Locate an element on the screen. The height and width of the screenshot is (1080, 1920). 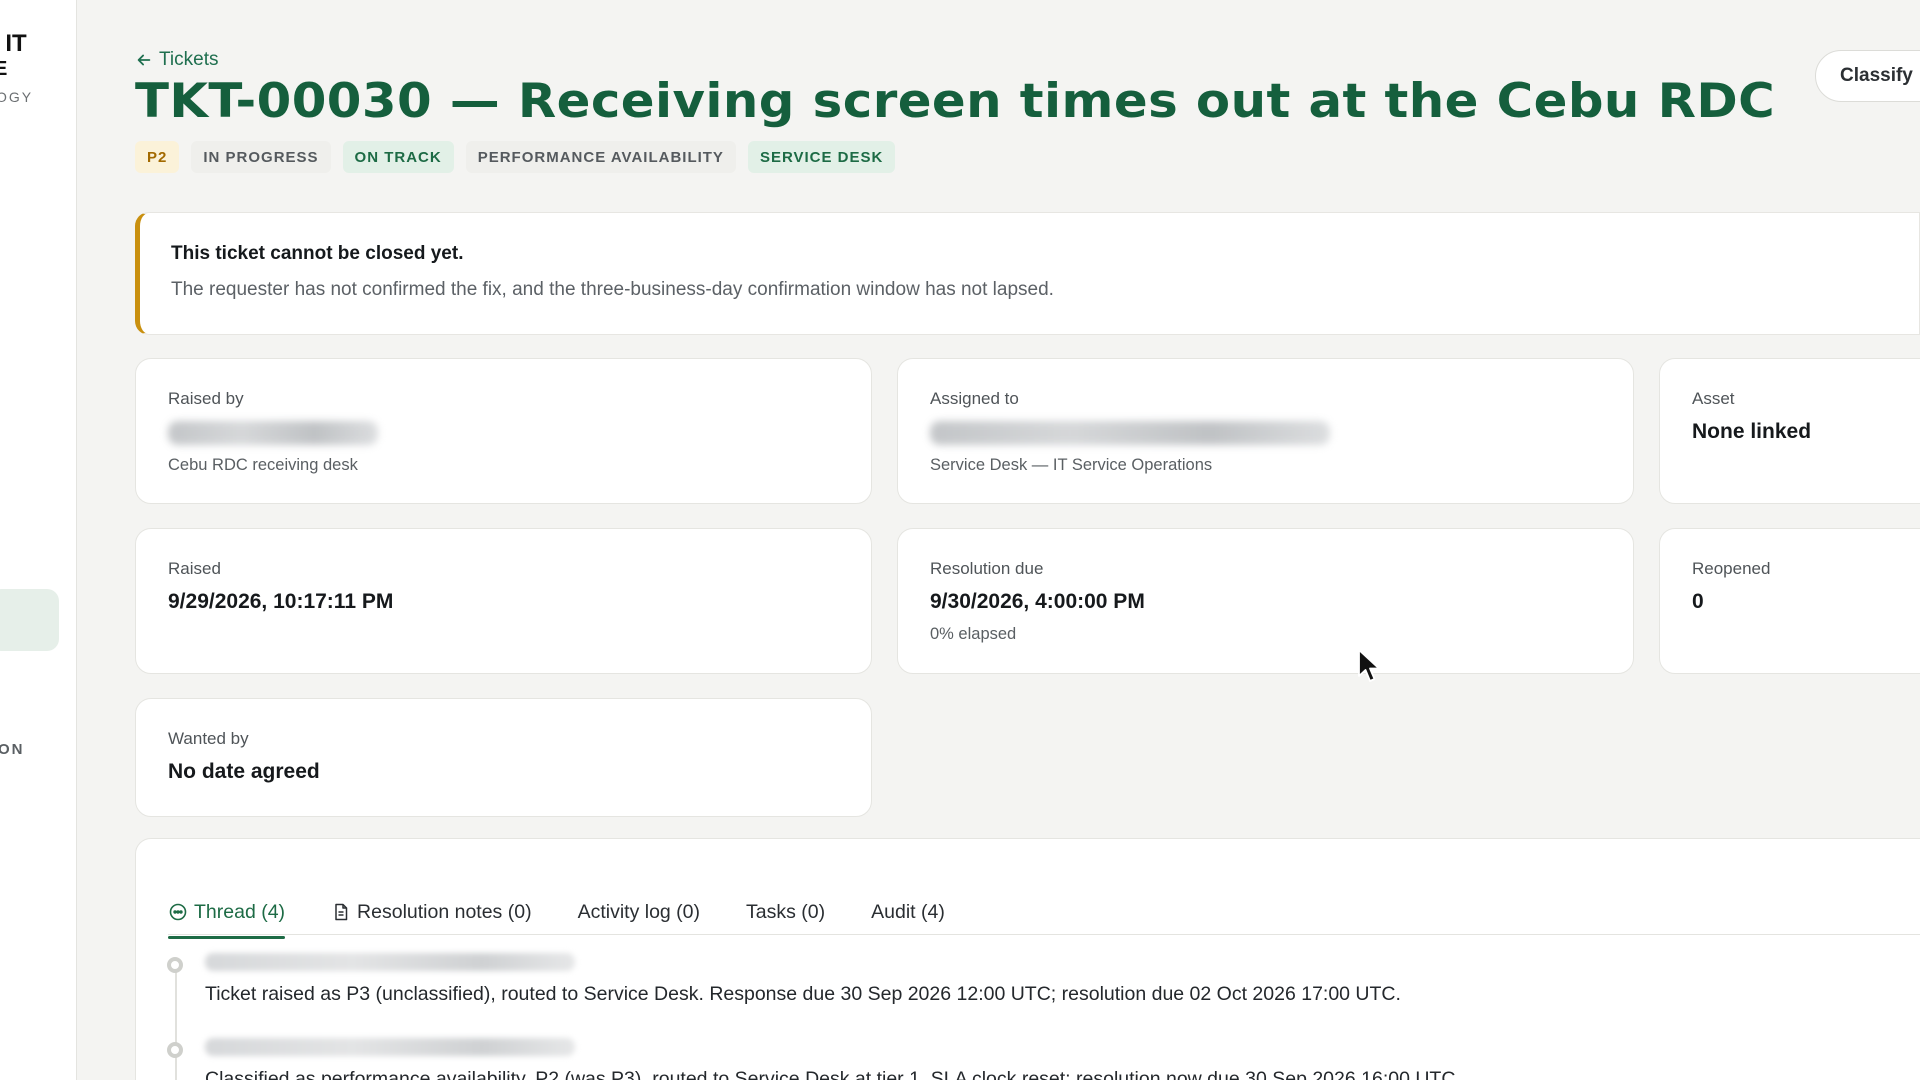
brand-tagline: OGY is located at coordinates (17, 97).